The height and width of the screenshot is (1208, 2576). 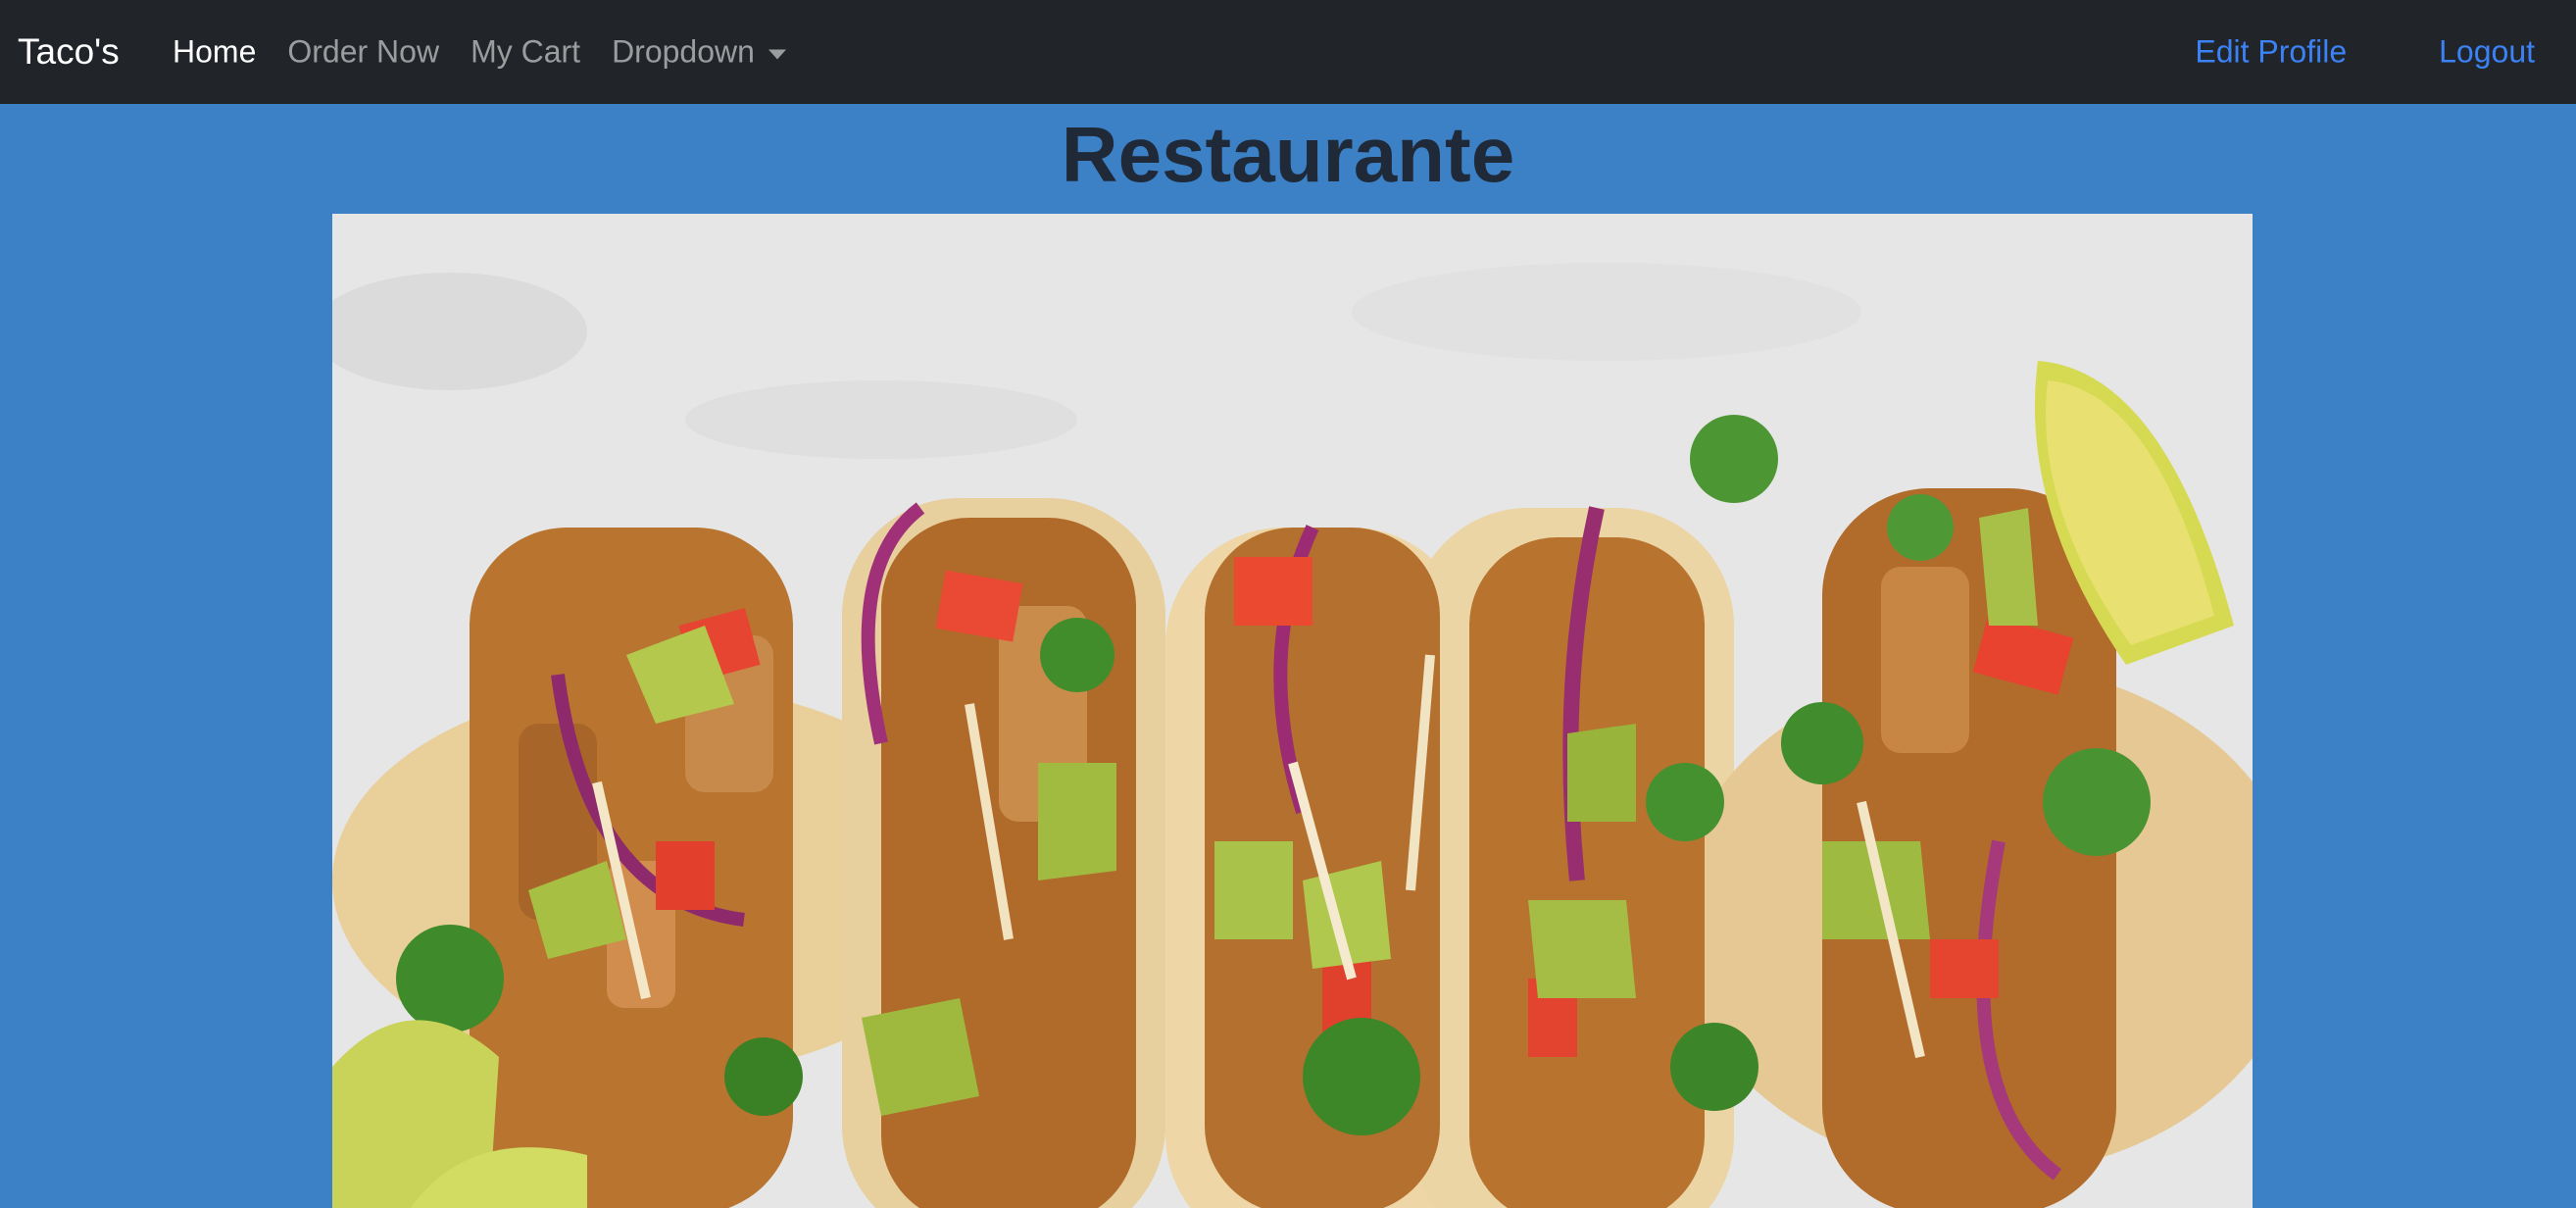 I want to click on nav-link-dropdown: Dropdown, so click(x=699, y=53).